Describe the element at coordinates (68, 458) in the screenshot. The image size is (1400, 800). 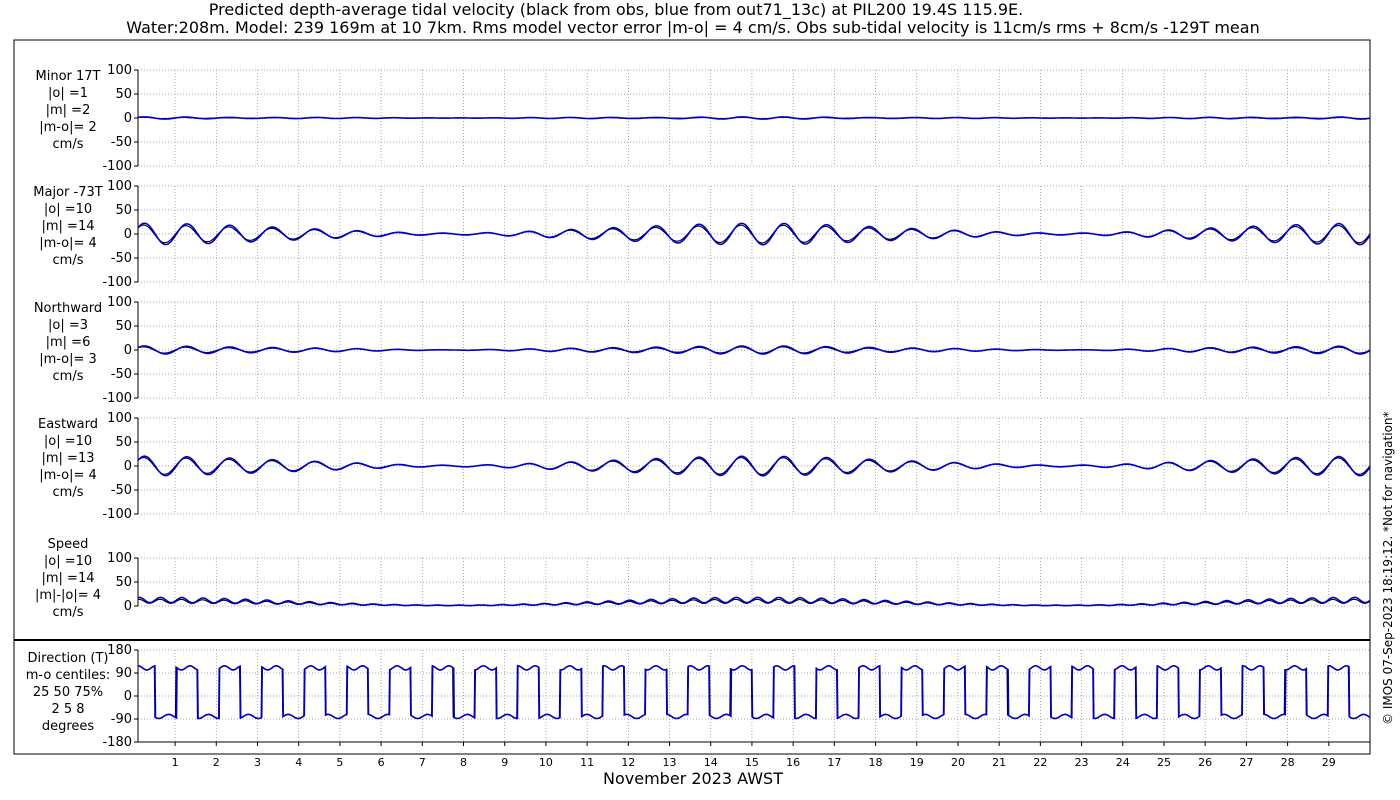
I see `panel-label-line: |m| =13` at that location.